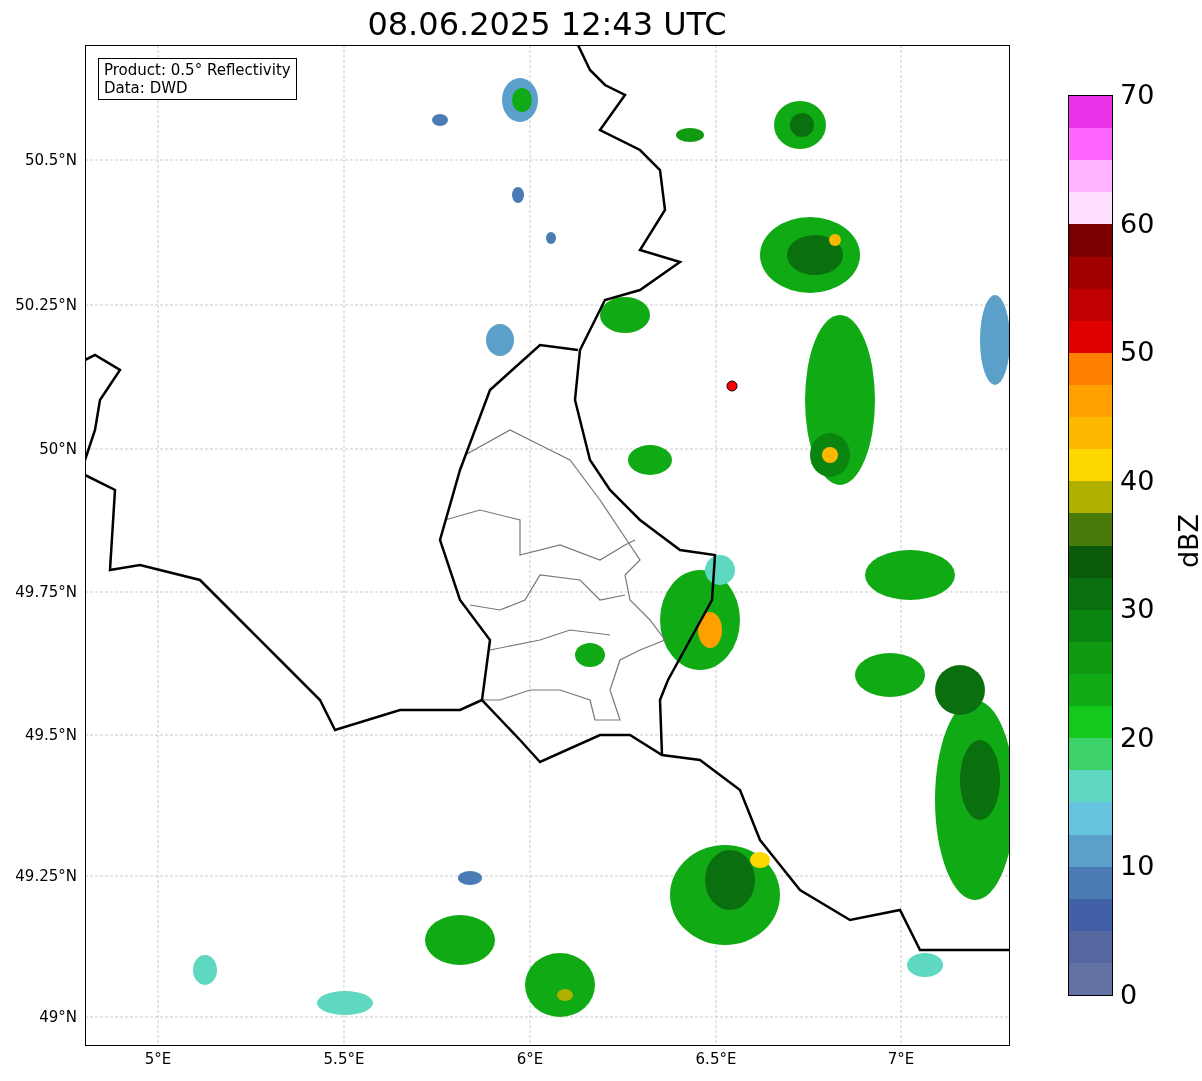 This screenshot has width=1202, height=1081. I want to click on colorbar-tick-label: 70, so click(1137, 95).